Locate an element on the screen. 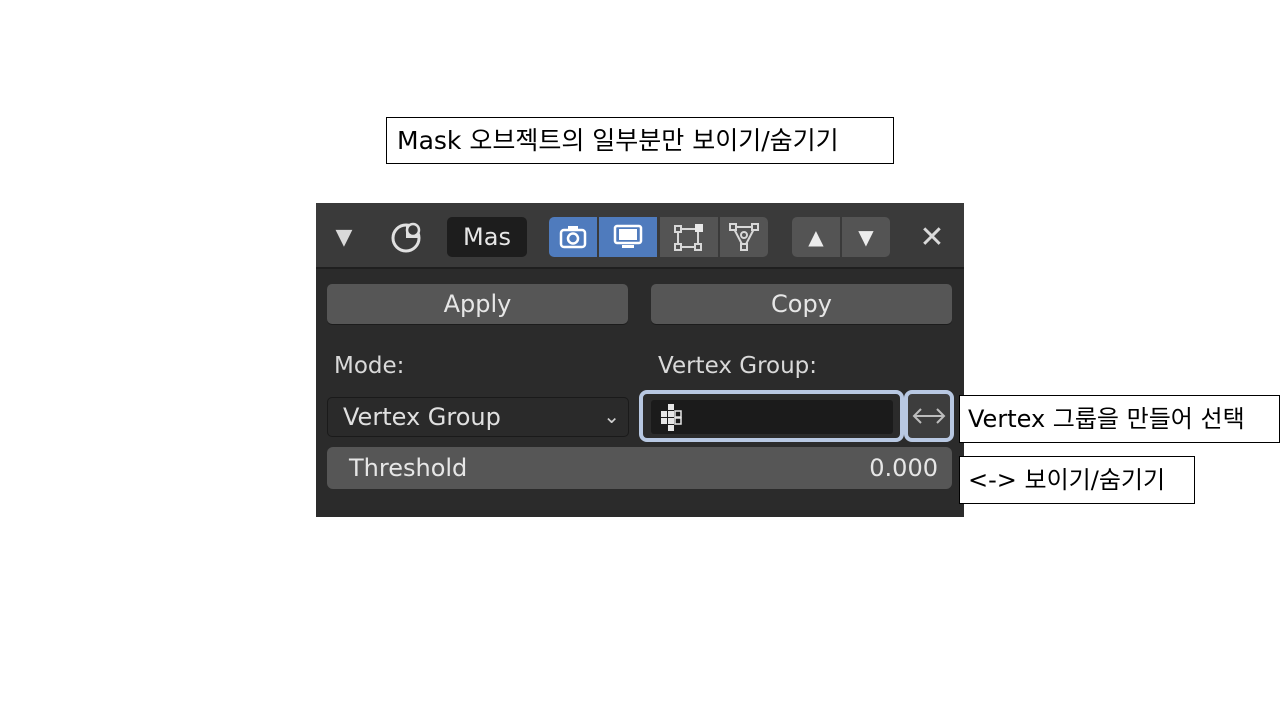 Image resolution: width=1280 pixels, height=720 pixels. cage-toggle-button is located at coordinates (744, 237).